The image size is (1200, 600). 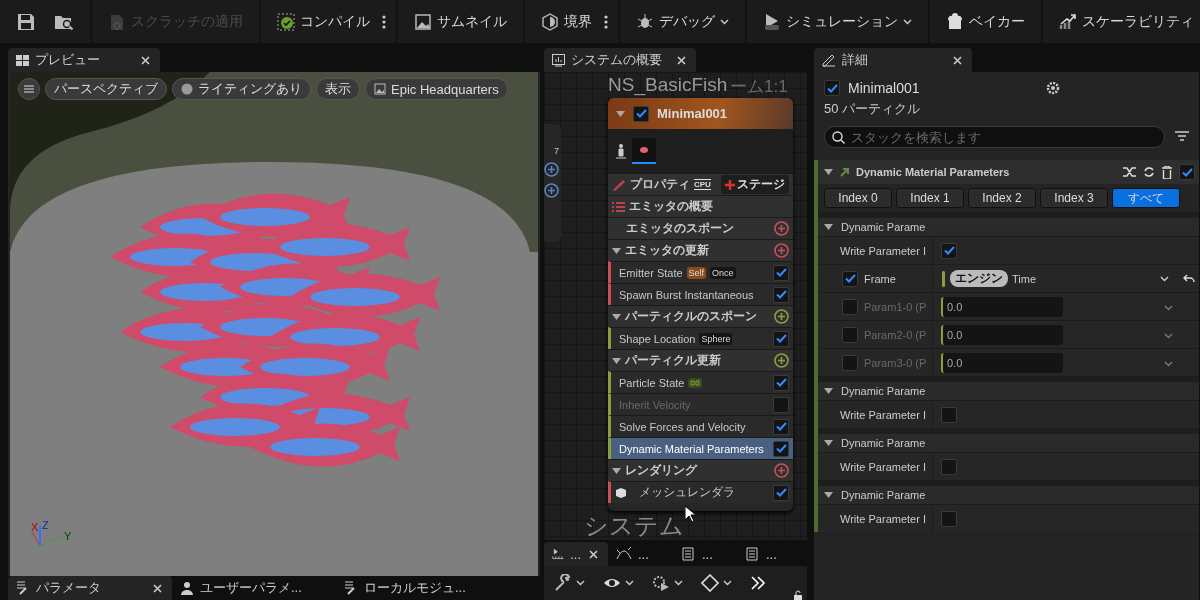 I want to click on index-tab: Index 2, so click(x=1002, y=198).